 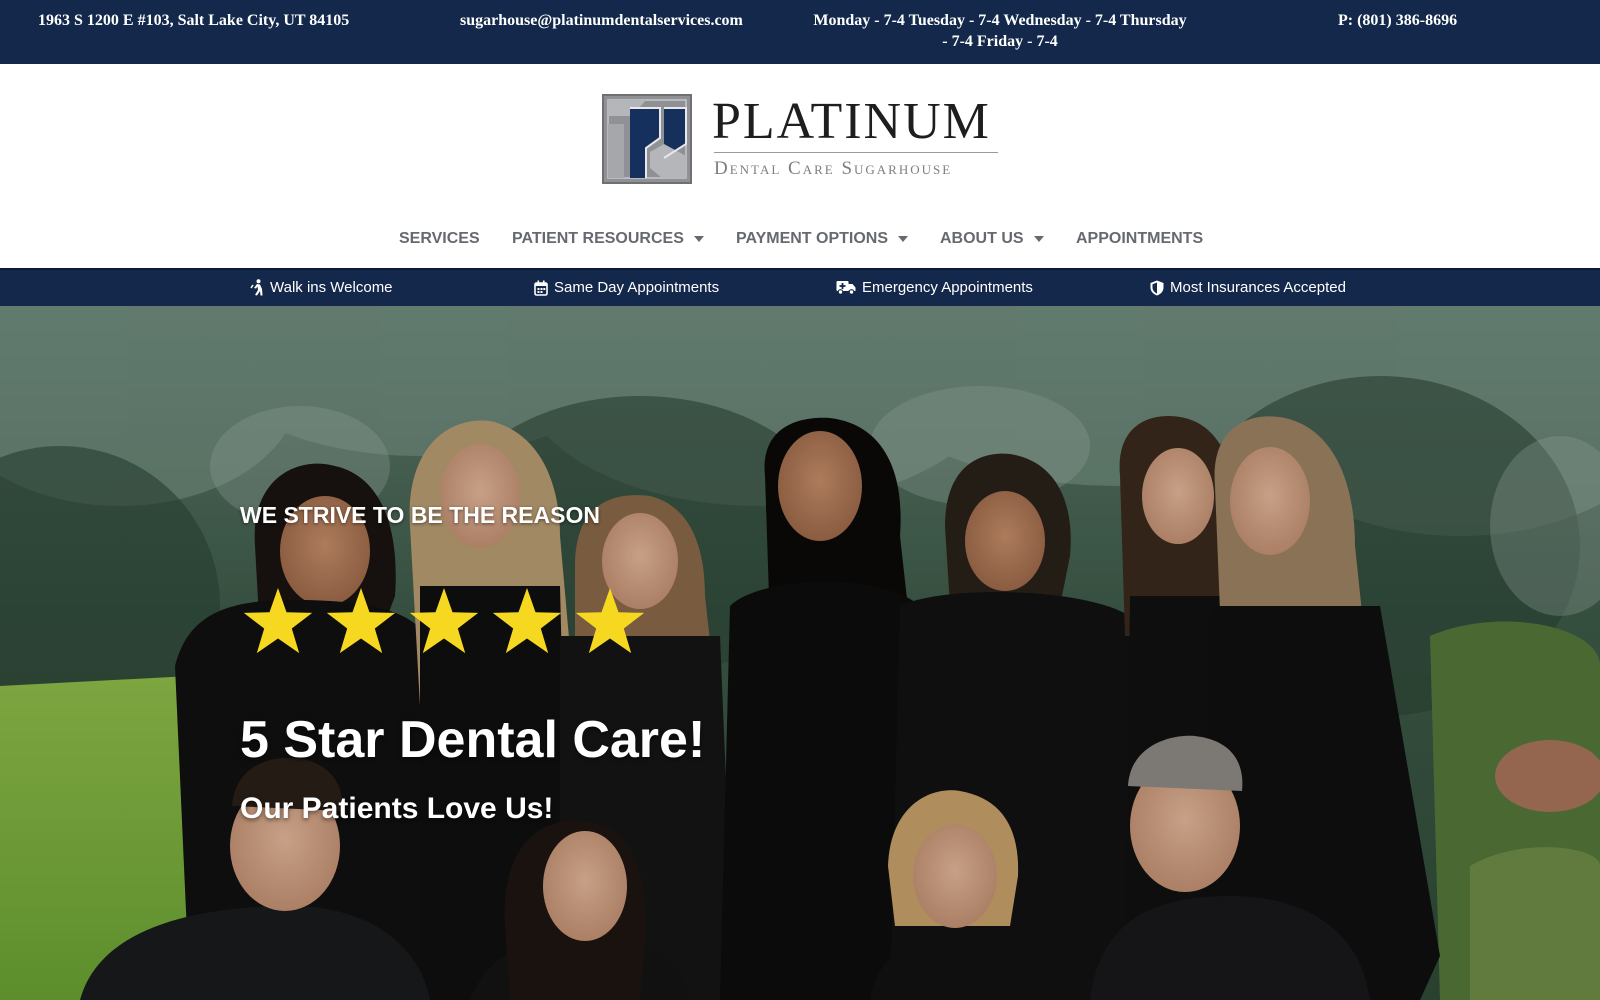 I want to click on nav-item-about-us: ABOUT US, so click(x=992, y=239).